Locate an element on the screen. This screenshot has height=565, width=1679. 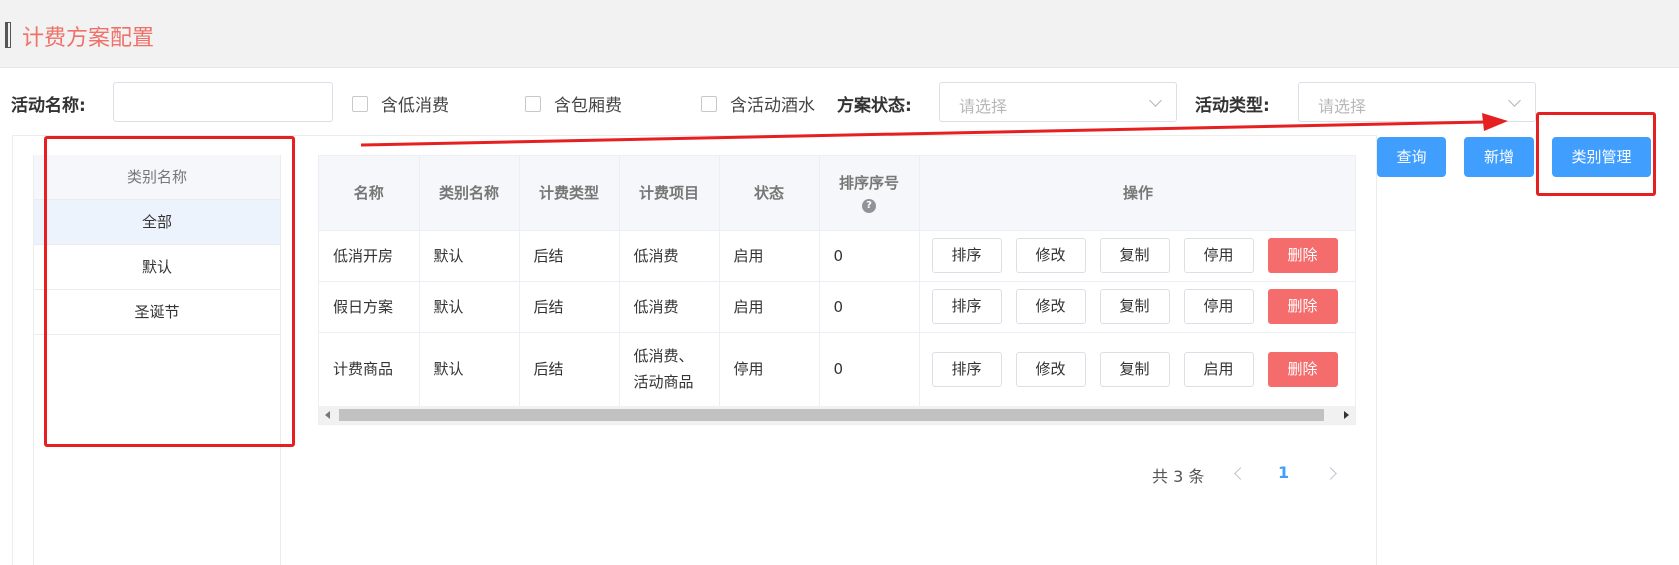
annotation-arrow-head is located at coordinates (1495, 122).